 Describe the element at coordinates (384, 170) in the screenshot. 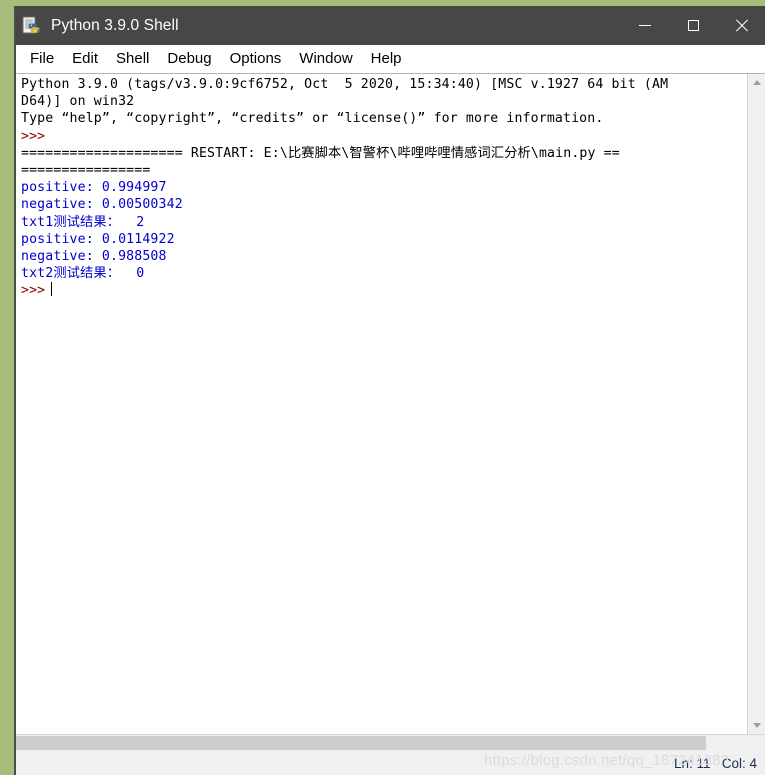

I see `console-line: ================` at that location.